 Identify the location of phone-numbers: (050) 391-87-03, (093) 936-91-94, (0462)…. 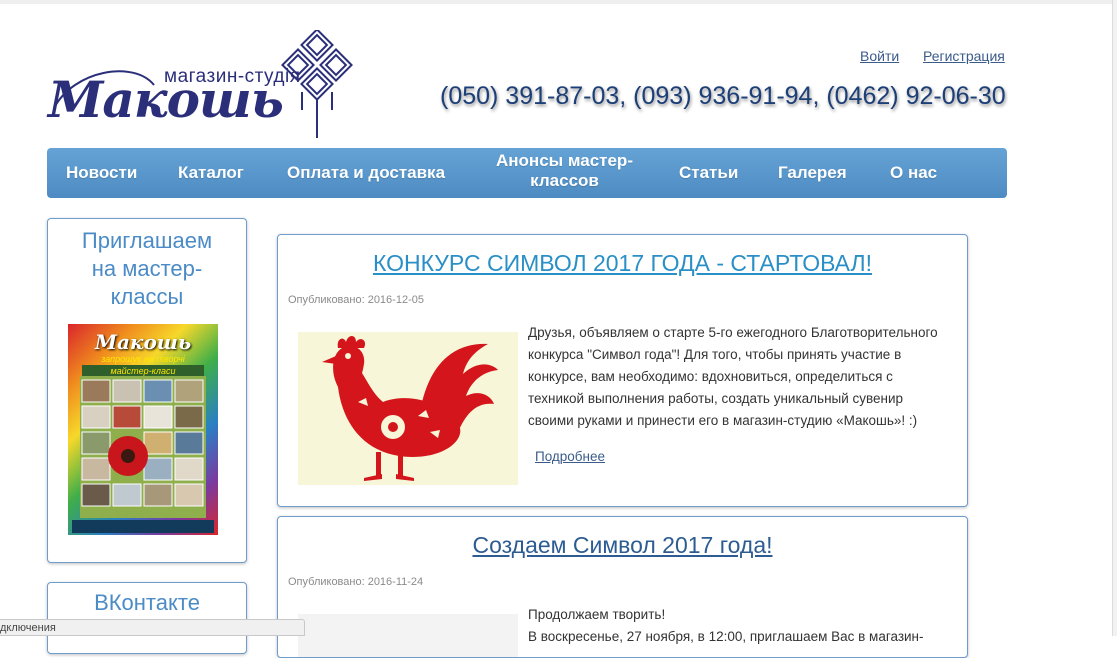
(723, 96).